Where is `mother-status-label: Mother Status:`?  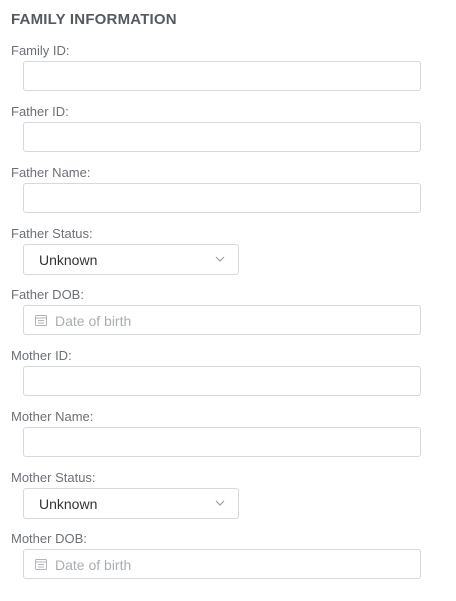
mother-status-label: Mother Status: is located at coordinates (53, 477).